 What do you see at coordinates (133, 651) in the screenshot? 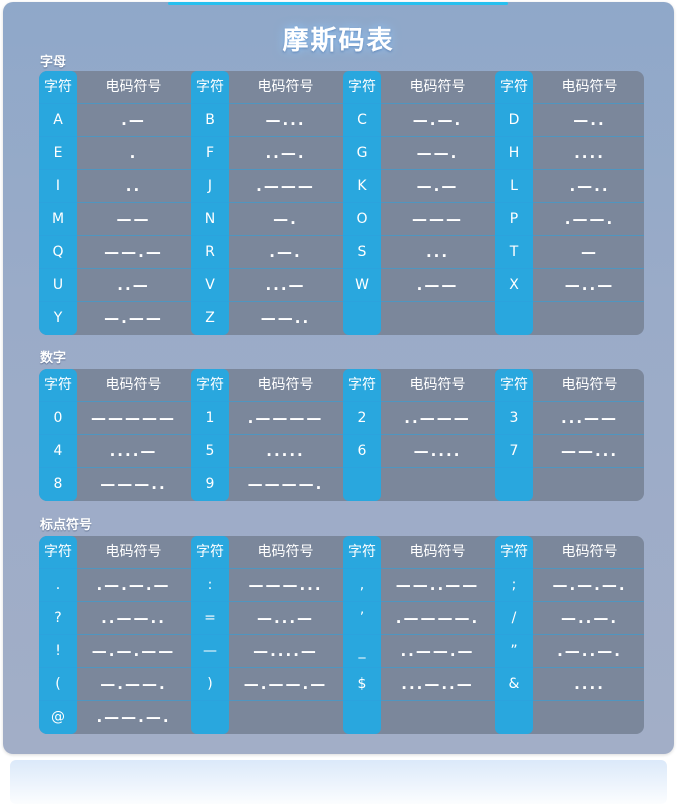
I see `morse-code-cell: —.—.——` at bounding box center [133, 651].